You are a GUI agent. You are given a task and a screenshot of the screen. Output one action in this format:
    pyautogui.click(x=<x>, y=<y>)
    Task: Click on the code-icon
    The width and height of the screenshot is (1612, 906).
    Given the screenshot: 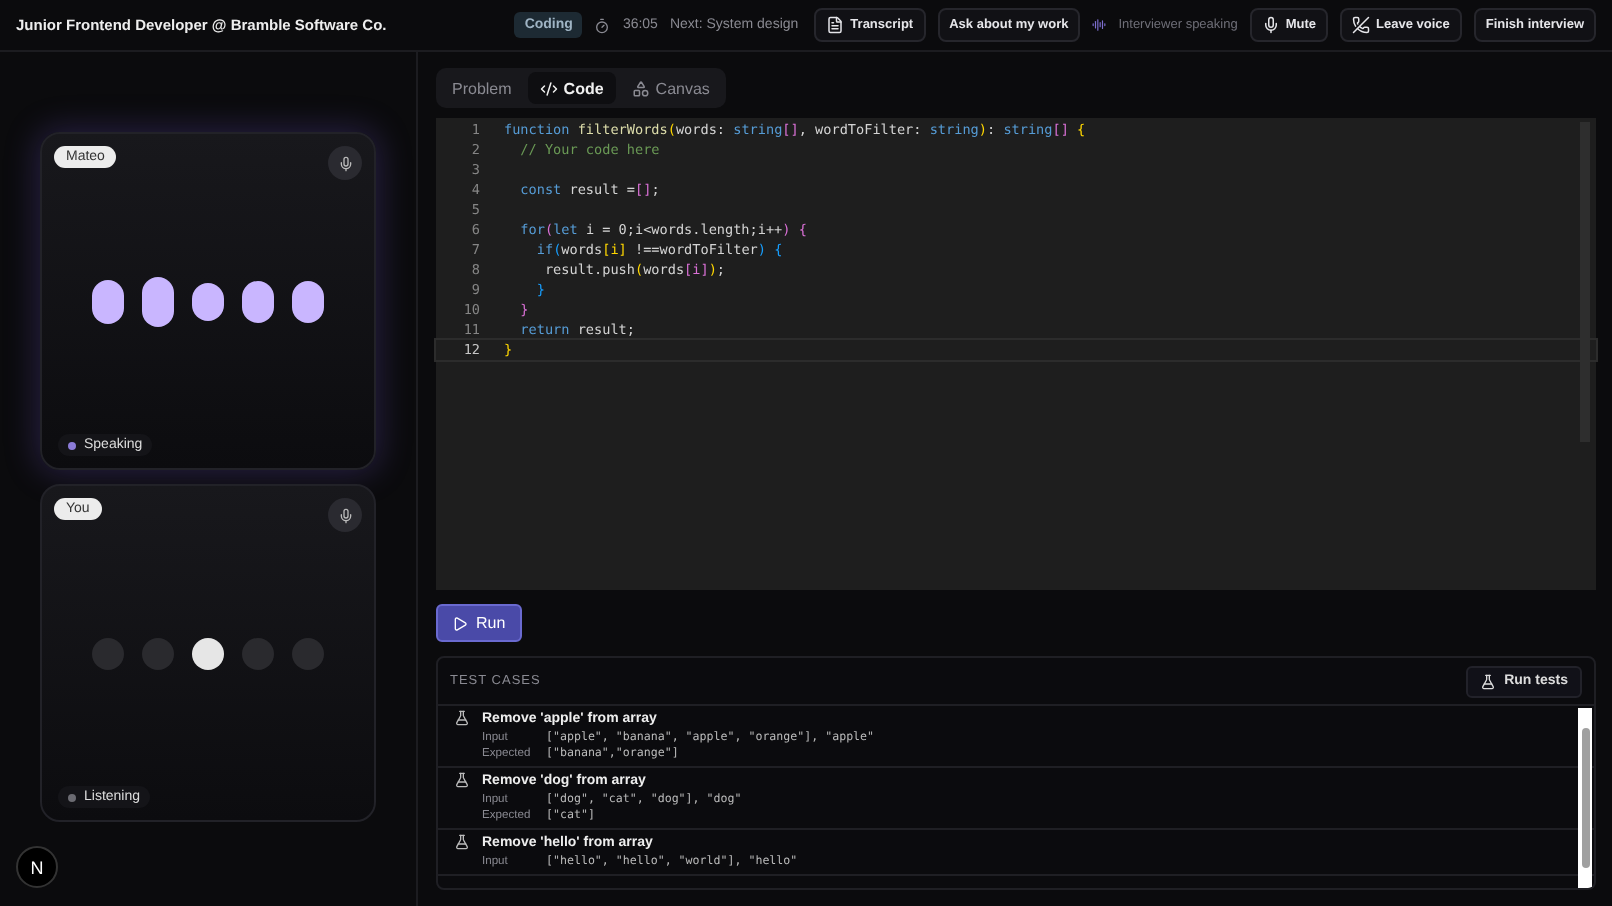 What is the action you would take?
    pyautogui.click(x=548, y=88)
    